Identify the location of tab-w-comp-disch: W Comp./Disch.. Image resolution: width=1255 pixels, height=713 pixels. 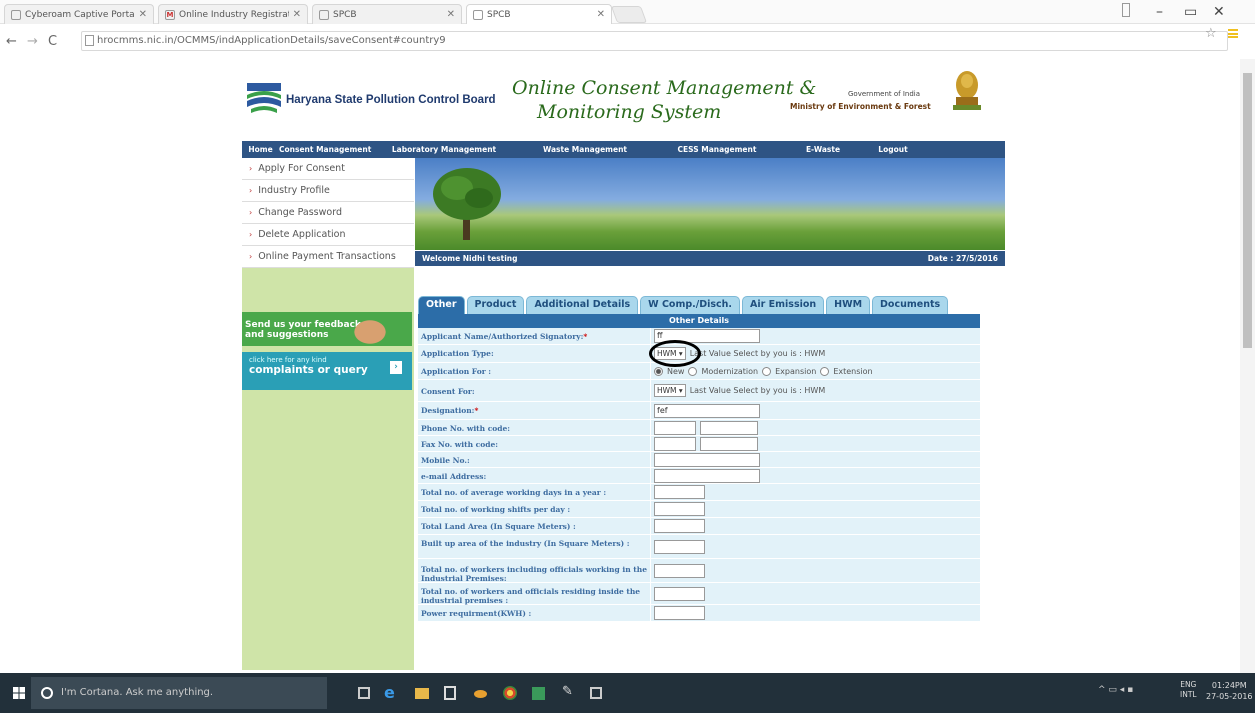
(690, 305).